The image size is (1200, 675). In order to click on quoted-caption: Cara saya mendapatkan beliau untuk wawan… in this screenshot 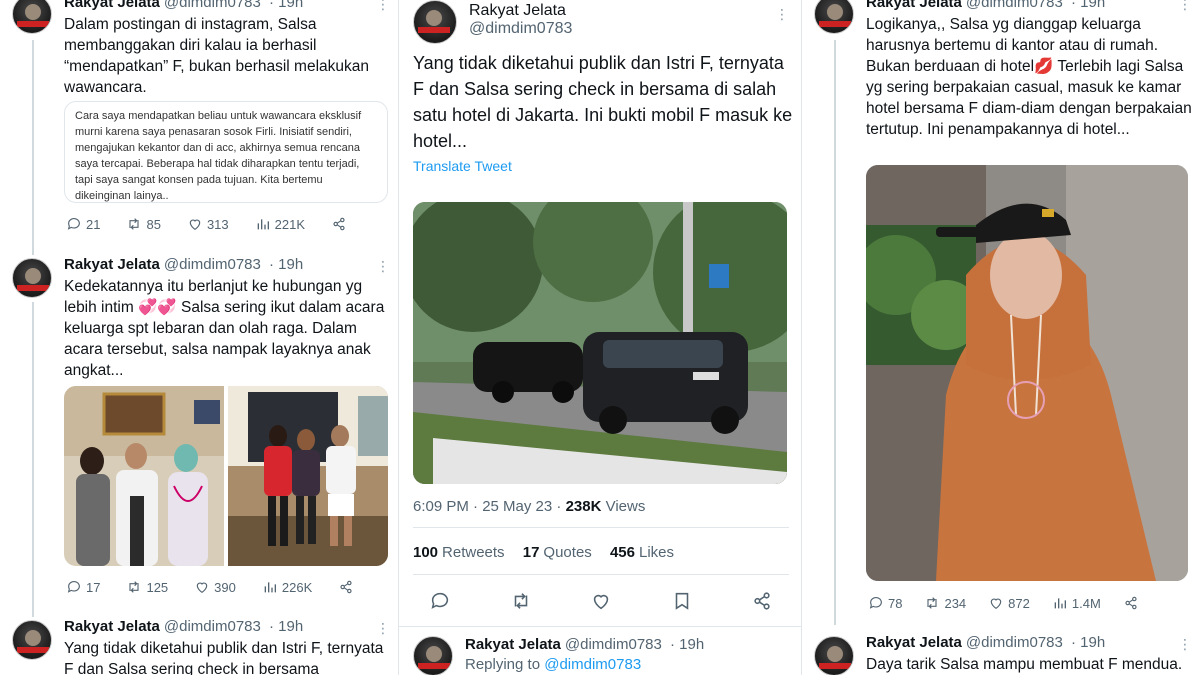, I will do `click(226, 152)`.